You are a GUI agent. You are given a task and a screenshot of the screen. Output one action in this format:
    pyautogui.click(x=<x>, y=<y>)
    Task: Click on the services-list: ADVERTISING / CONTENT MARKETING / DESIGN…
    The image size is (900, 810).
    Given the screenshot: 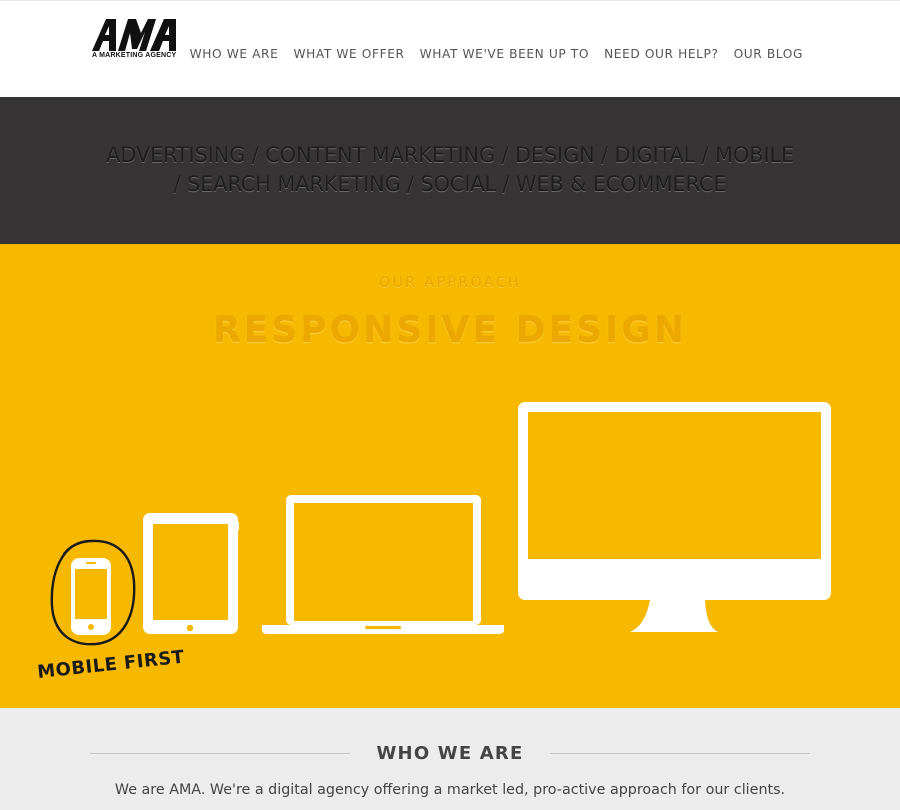 What is the action you would take?
    pyautogui.click(x=450, y=170)
    